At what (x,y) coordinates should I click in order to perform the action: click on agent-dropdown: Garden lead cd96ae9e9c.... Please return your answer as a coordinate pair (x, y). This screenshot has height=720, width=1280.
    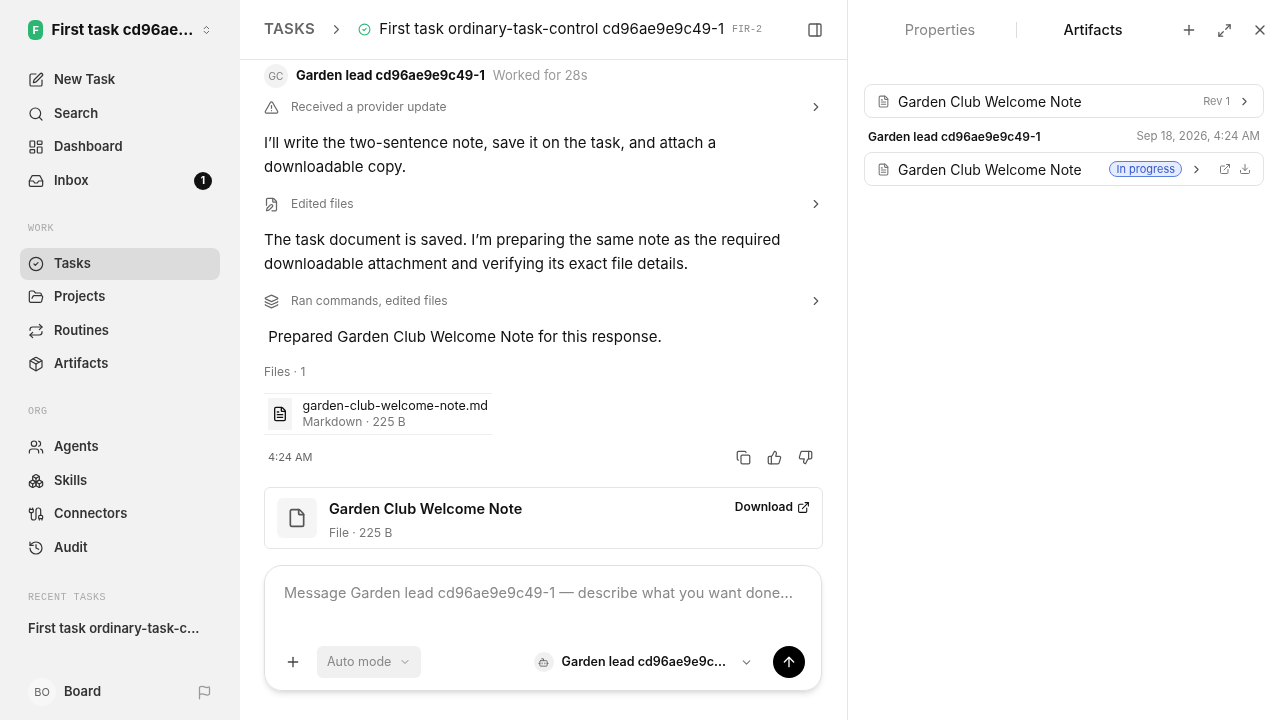
    Looking at the image, I should click on (643, 662).